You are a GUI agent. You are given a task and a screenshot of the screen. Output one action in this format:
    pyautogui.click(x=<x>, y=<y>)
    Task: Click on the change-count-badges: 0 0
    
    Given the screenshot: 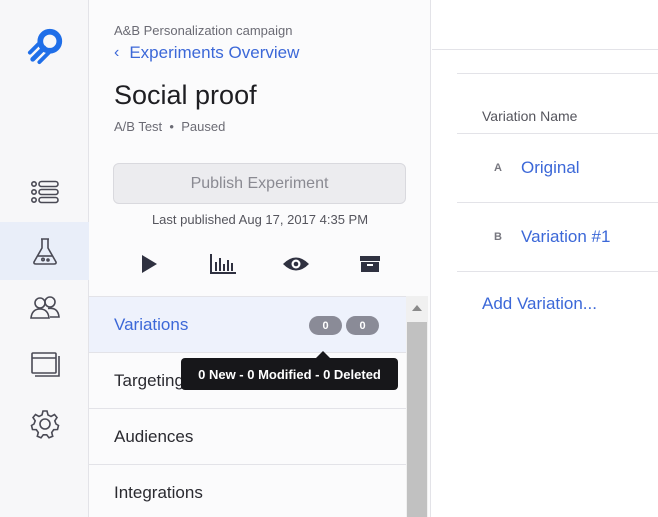 What is the action you would take?
    pyautogui.click(x=344, y=325)
    